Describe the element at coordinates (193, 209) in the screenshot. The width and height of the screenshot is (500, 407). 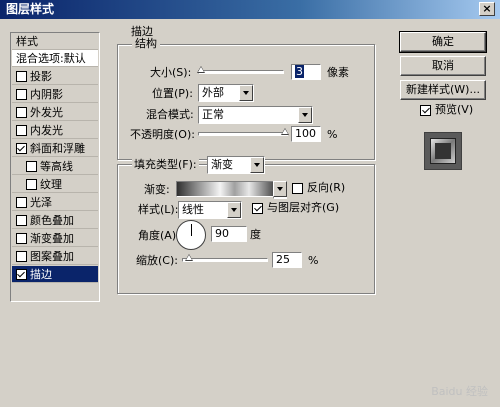
I see `style-value: 线性` at that location.